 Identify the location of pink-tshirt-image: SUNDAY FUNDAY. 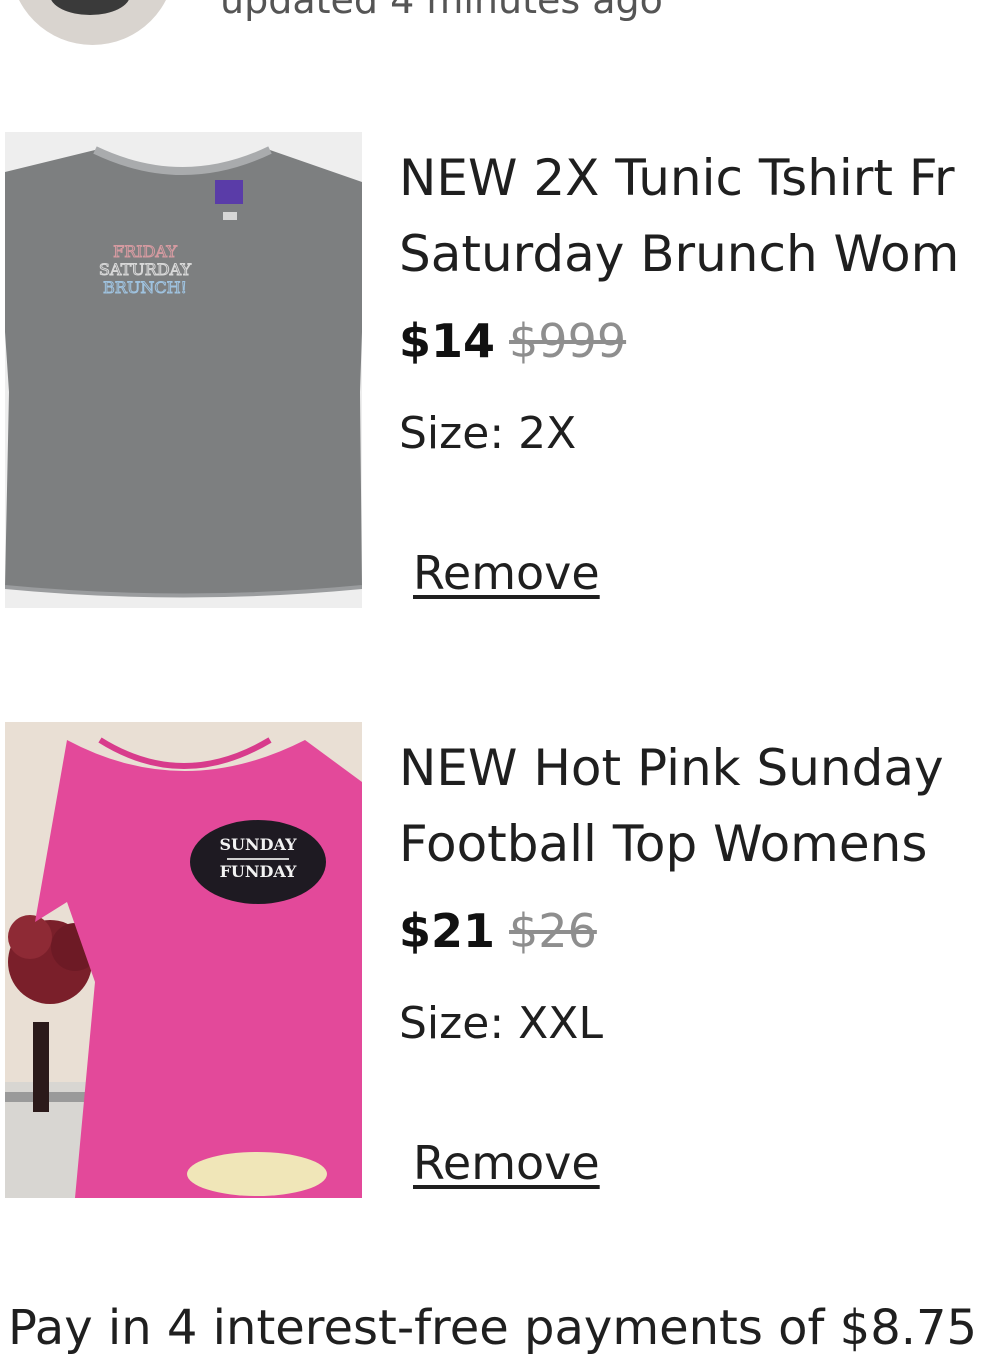
(183, 960).